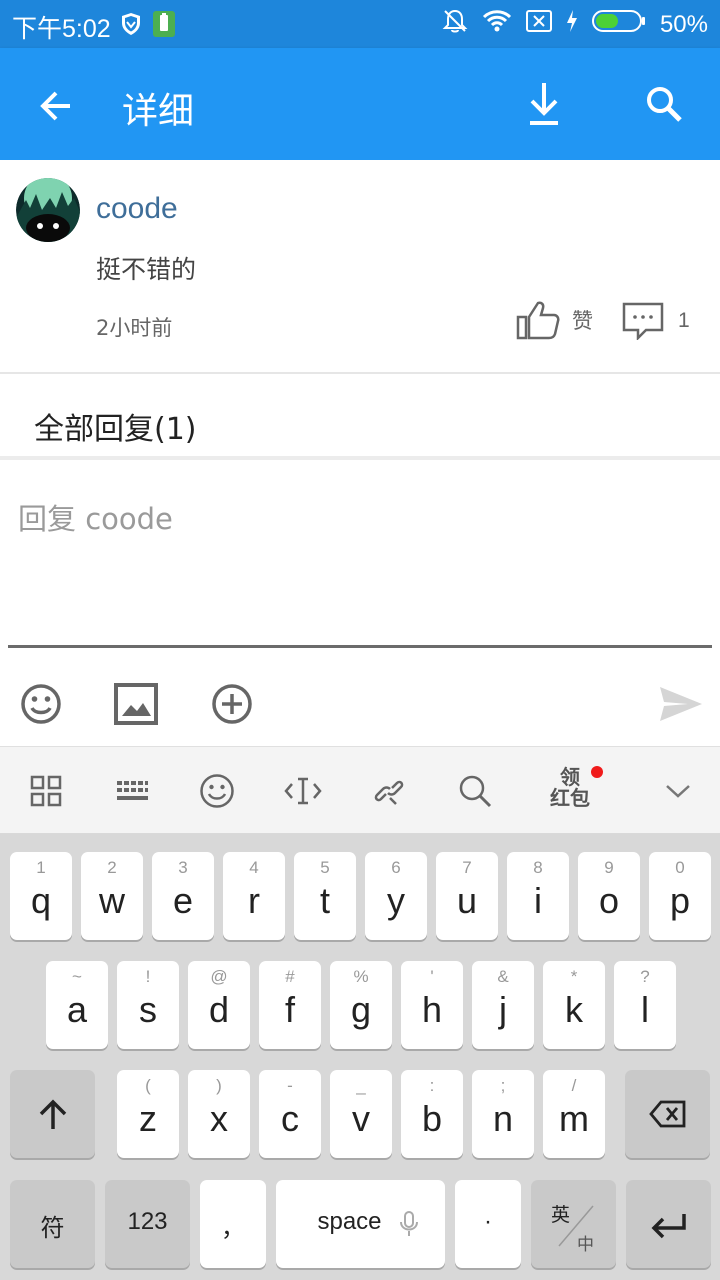 This screenshot has width=720, height=1280. What do you see at coordinates (219, 1005) in the screenshot?
I see `key-d: @ d` at bounding box center [219, 1005].